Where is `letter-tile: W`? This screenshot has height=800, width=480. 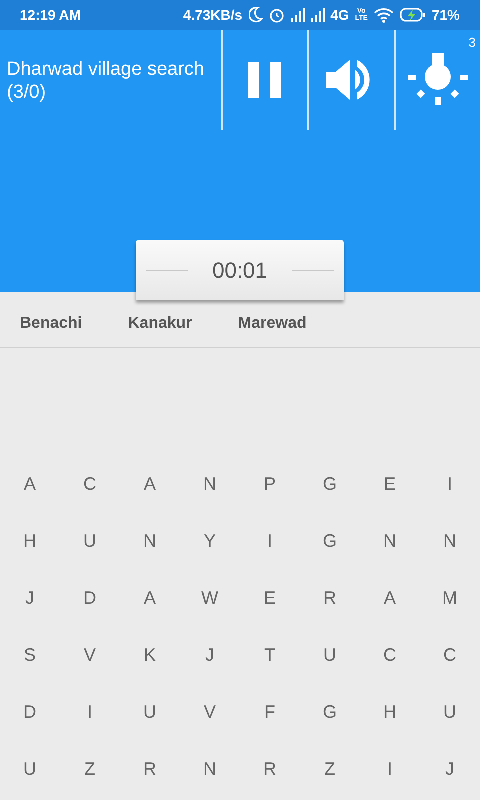
letter-tile: W is located at coordinates (210, 598).